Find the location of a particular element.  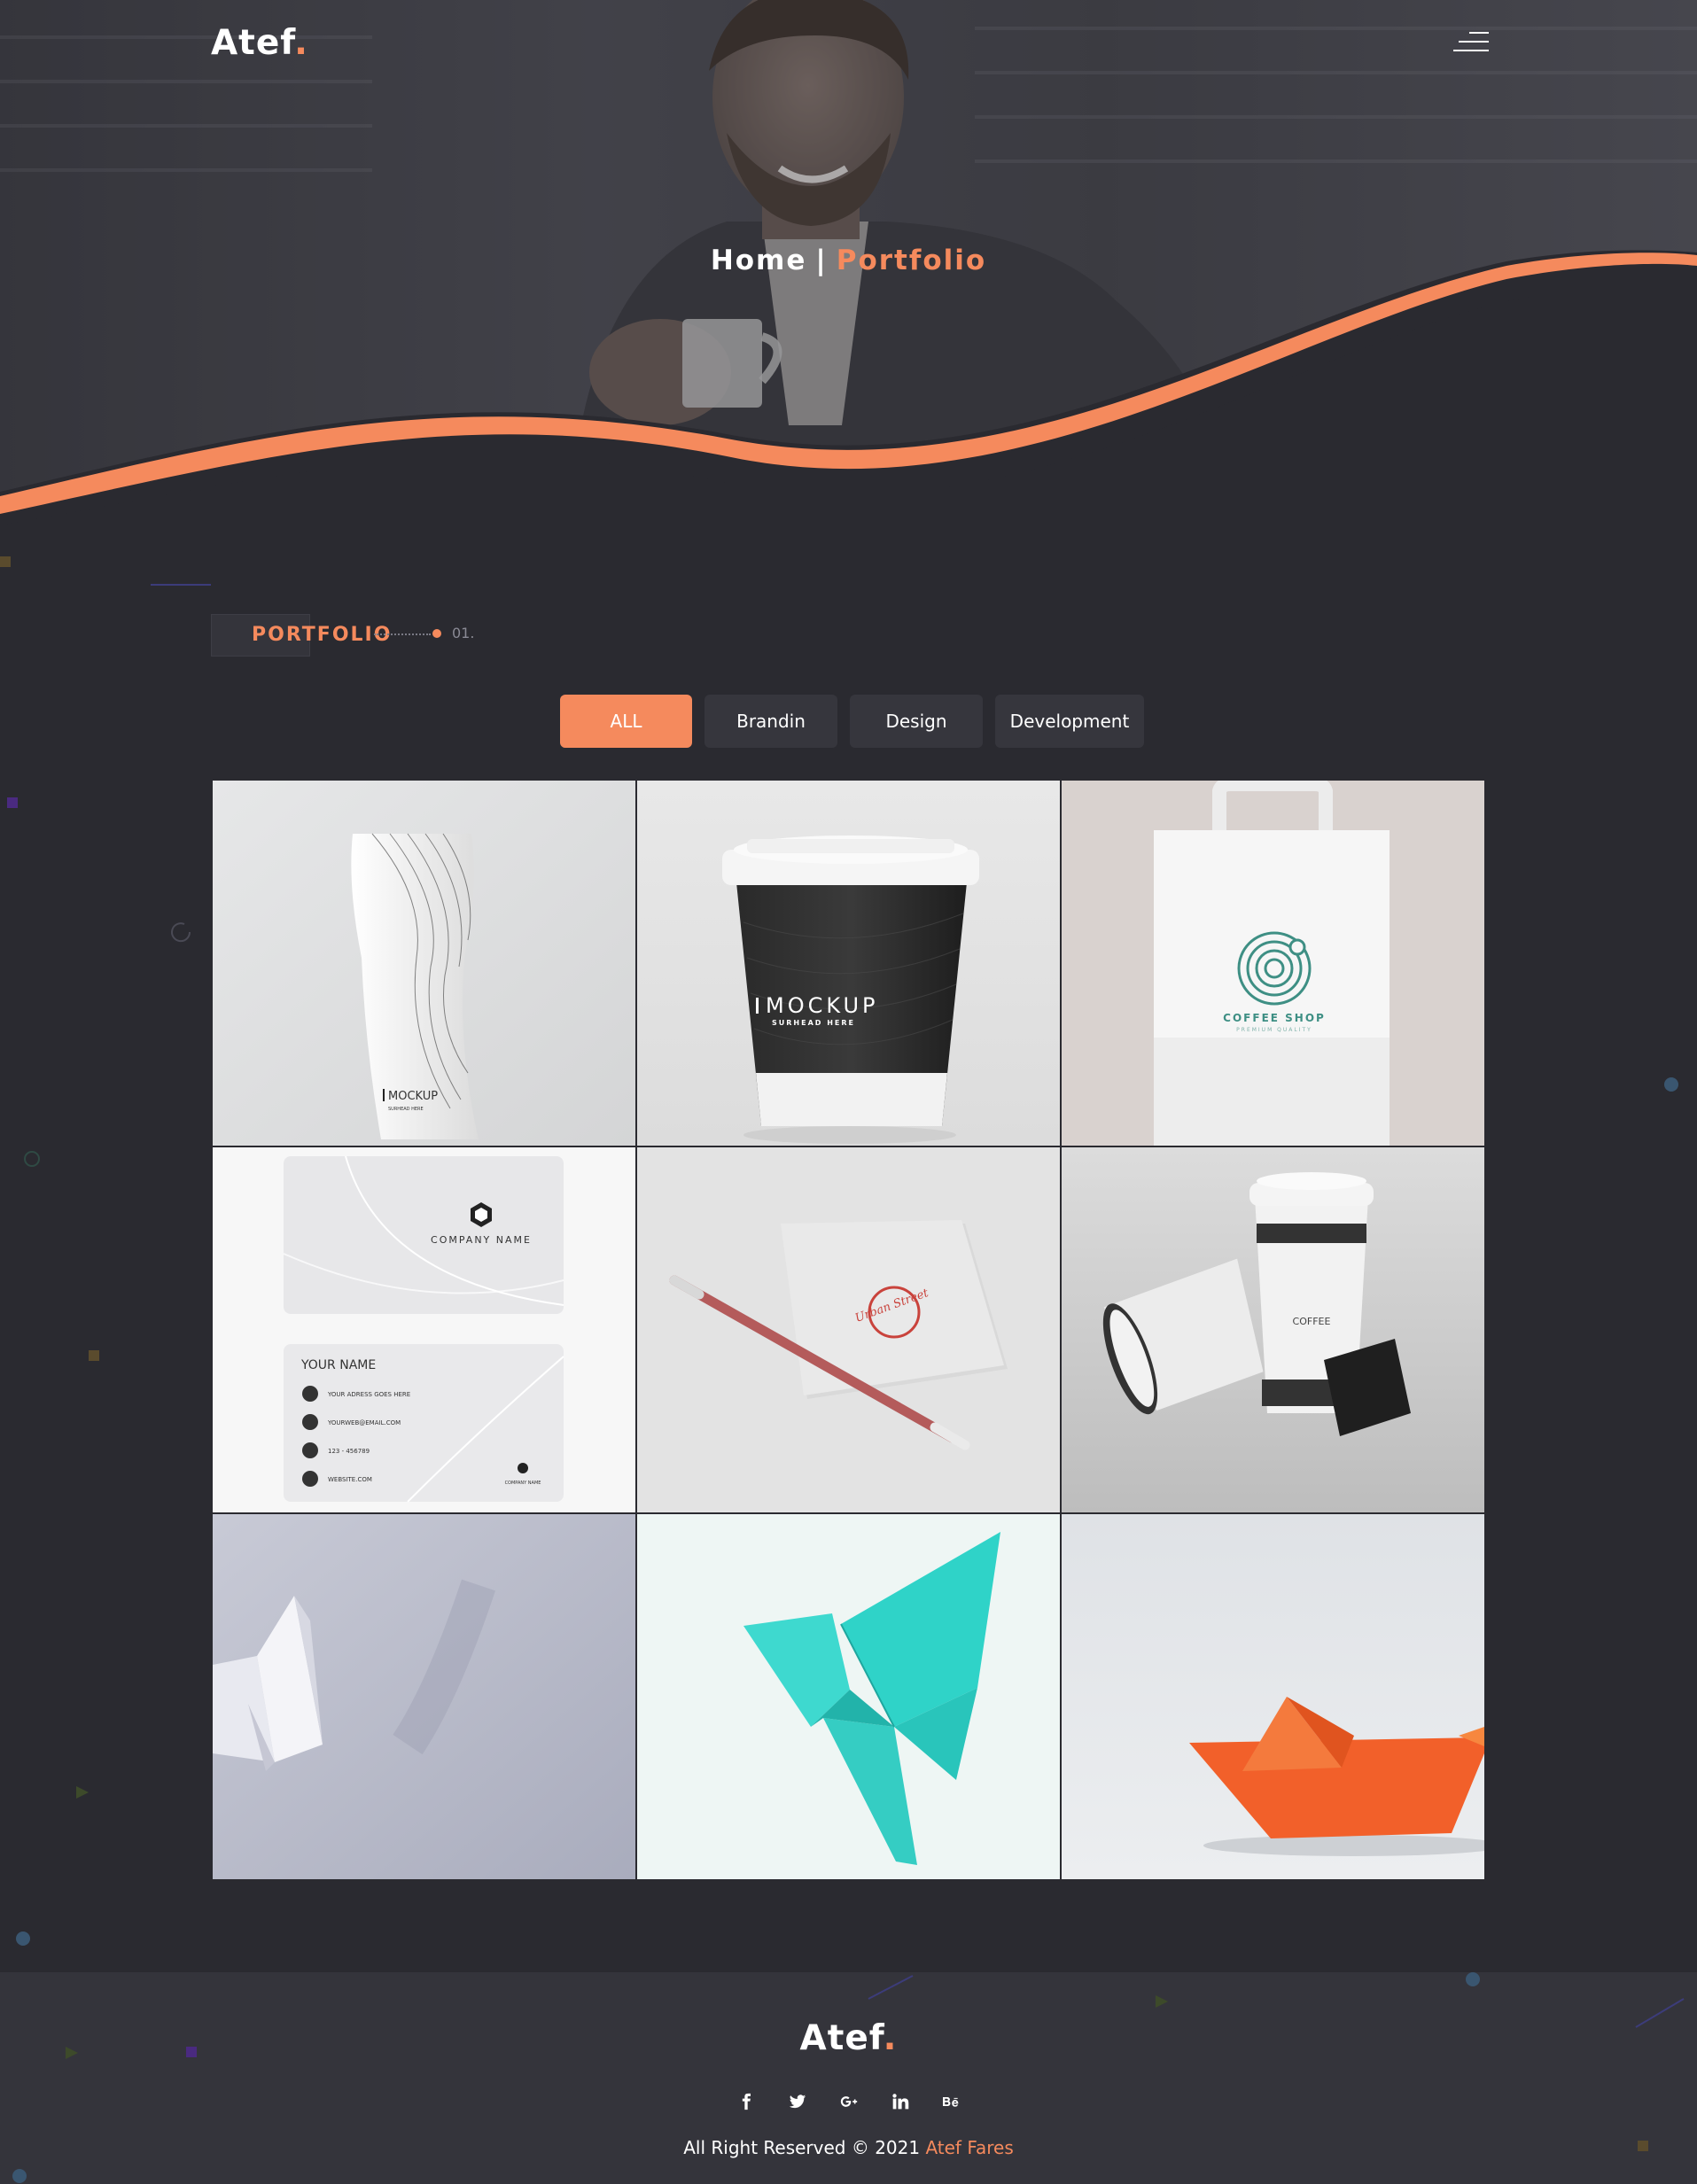

copyright-prefix: All Right Reserved © 2021 is located at coordinates (802, 2147).